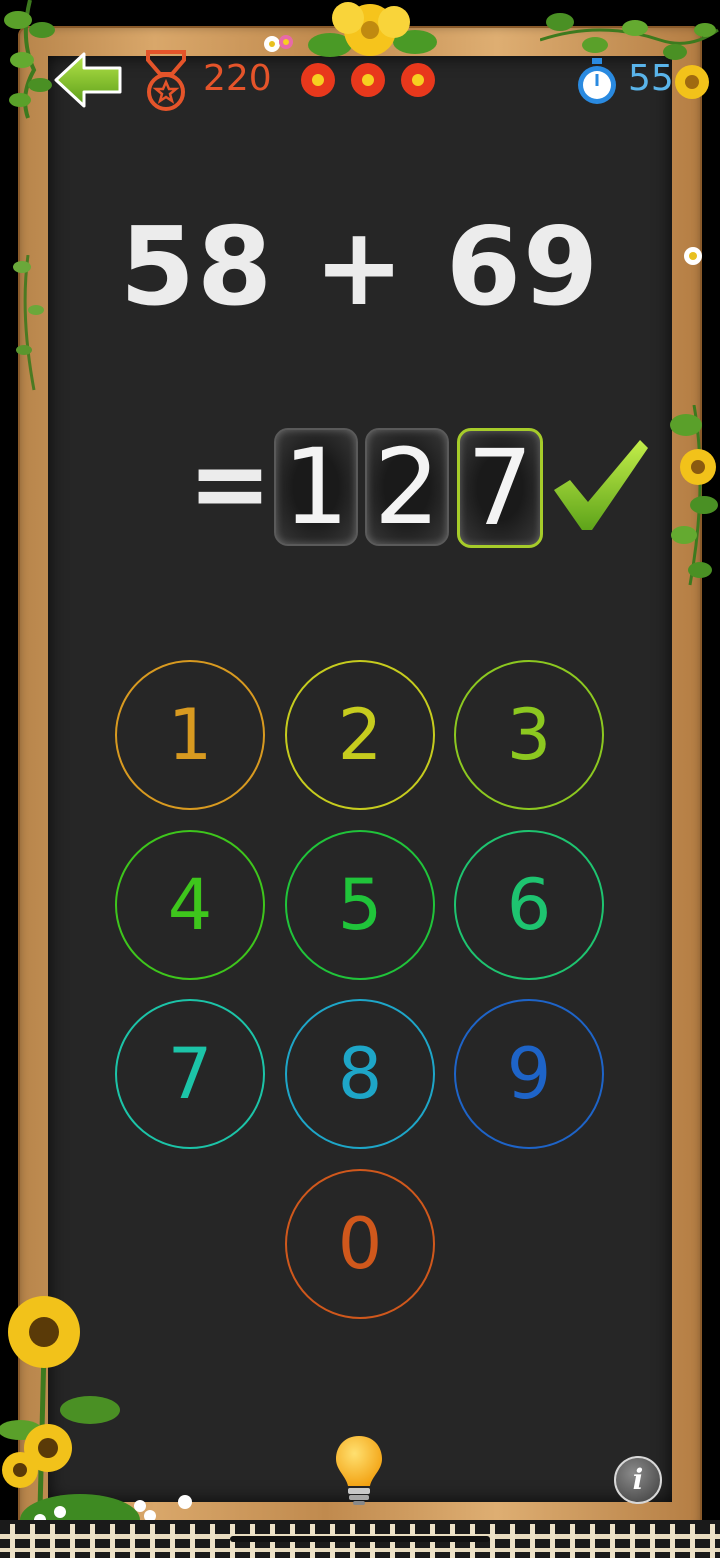  I want to click on answer-digit-2: 2, so click(407, 487).